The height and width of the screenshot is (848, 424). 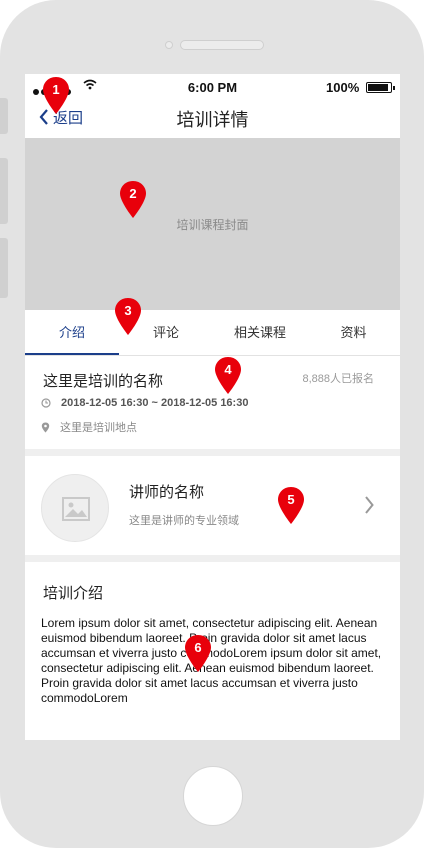 I want to click on annotation-marker-5: 5, so click(x=291, y=506).